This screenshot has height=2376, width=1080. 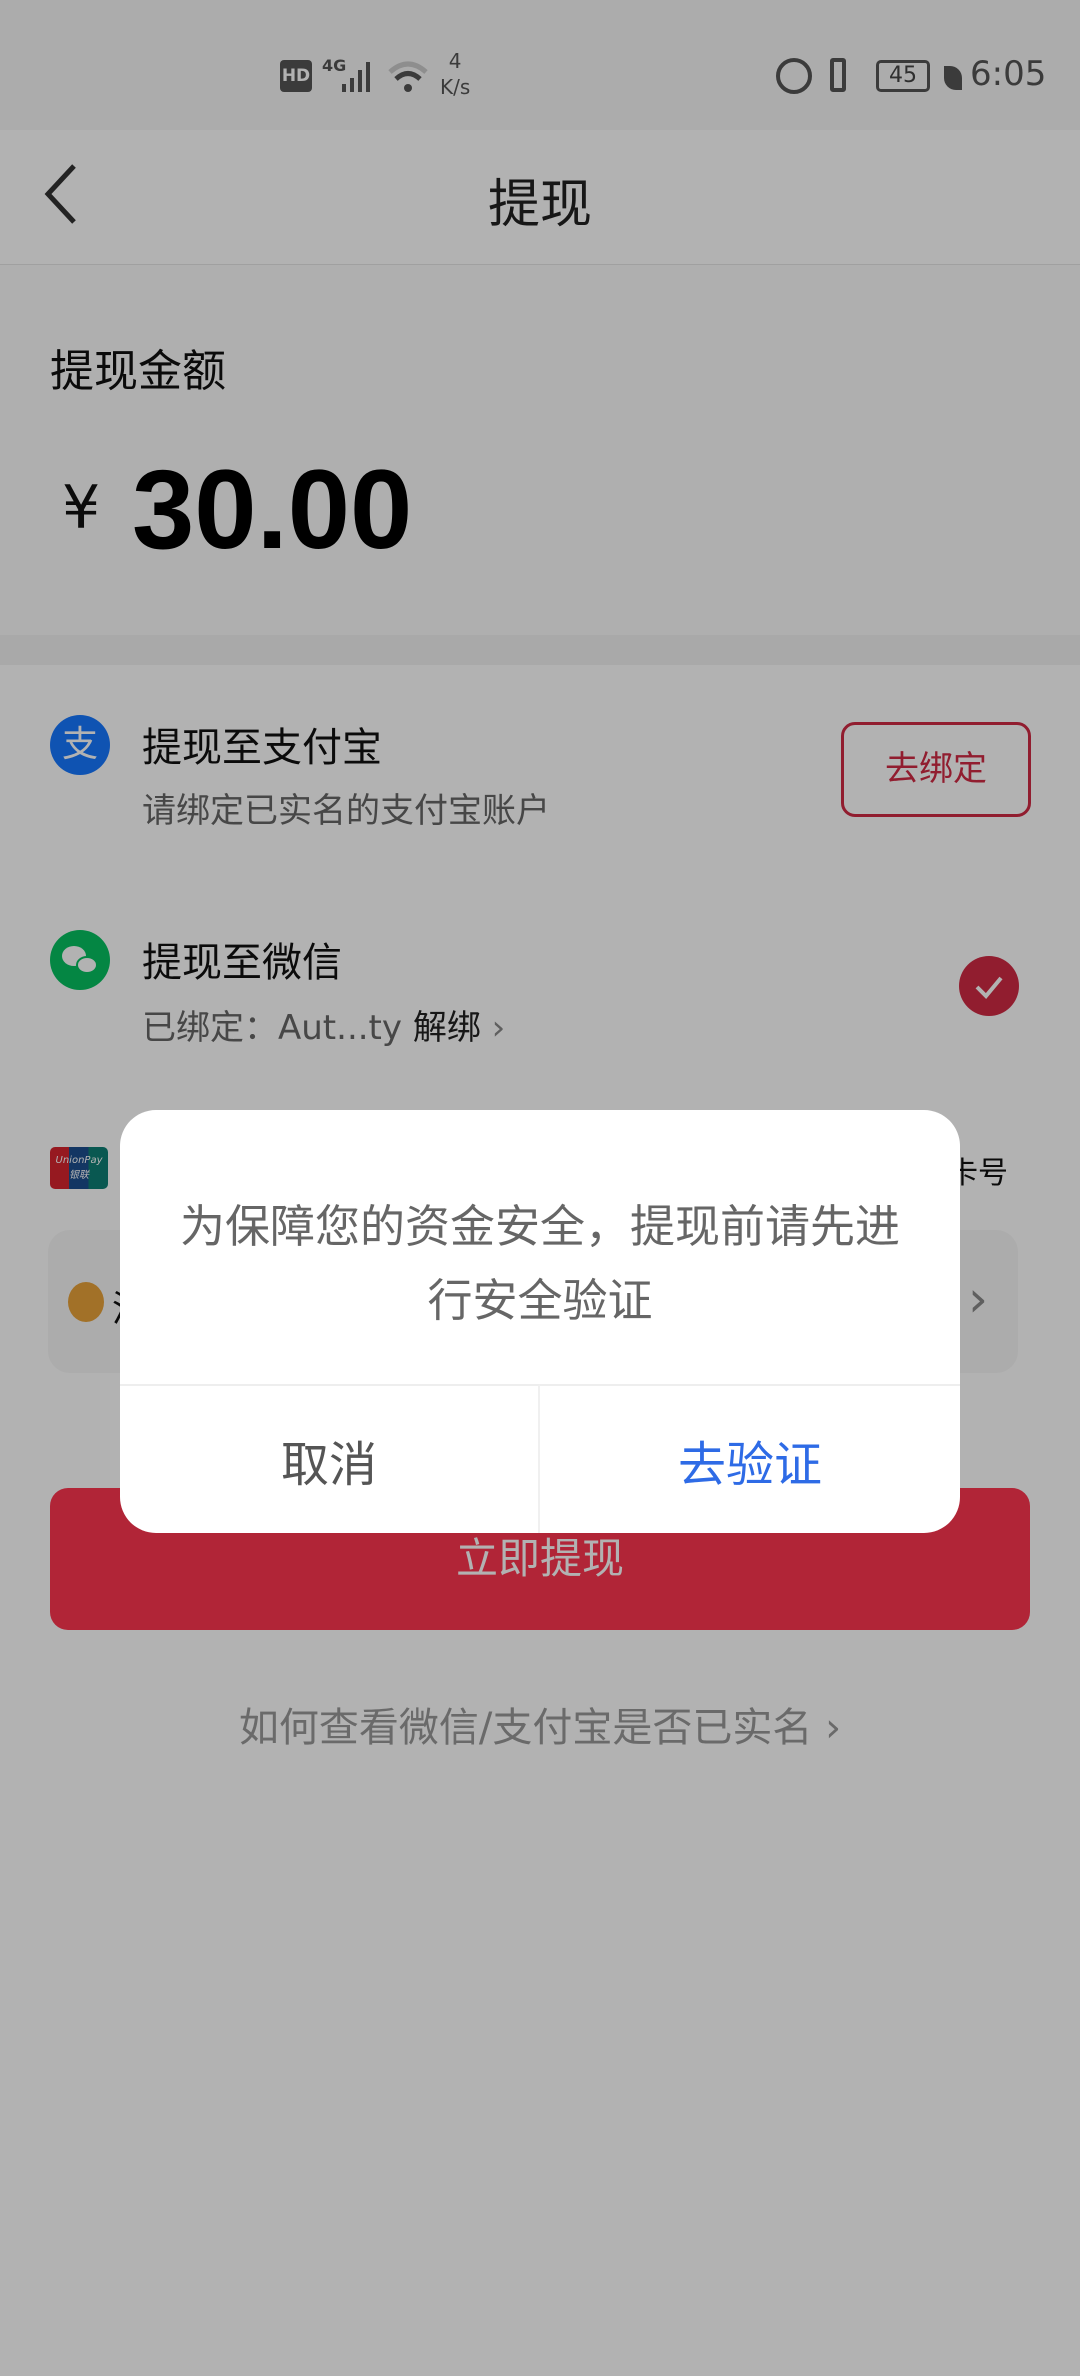 What do you see at coordinates (330, 1458) in the screenshot?
I see `cancel-button: 取消` at bounding box center [330, 1458].